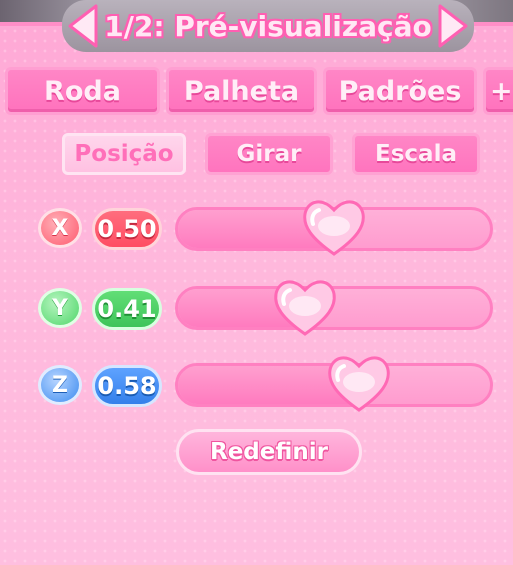 The image size is (513, 565). I want to click on subtab-label: Girar, so click(269, 154).